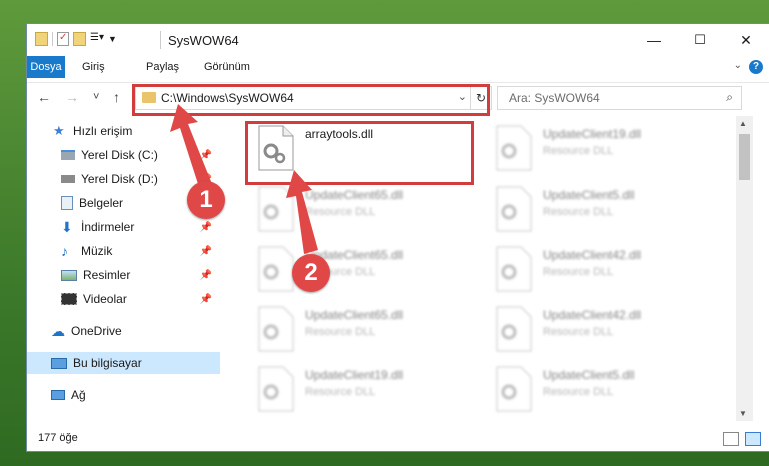 Image resolution: width=769 pixels, height=466 pixels. Describe the element at coordinates (244, 179) in the screenshot. I see `annotation-arrows` at that location.